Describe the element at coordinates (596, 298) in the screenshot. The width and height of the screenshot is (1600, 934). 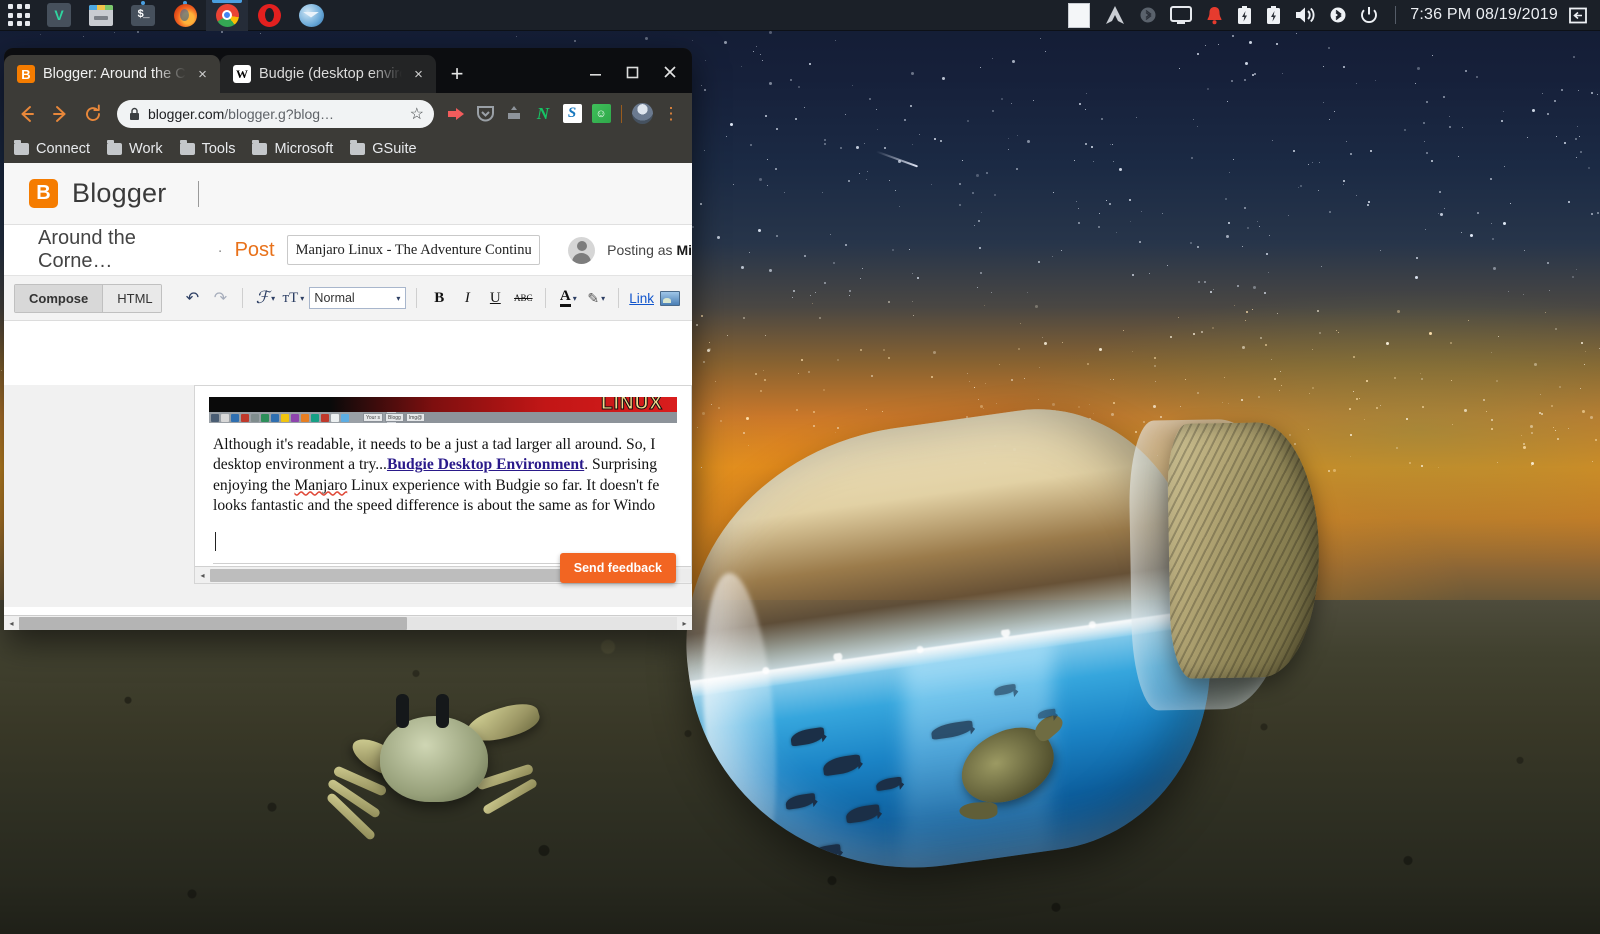
I see `highlight-color-button: ✎ ▾` at that location.